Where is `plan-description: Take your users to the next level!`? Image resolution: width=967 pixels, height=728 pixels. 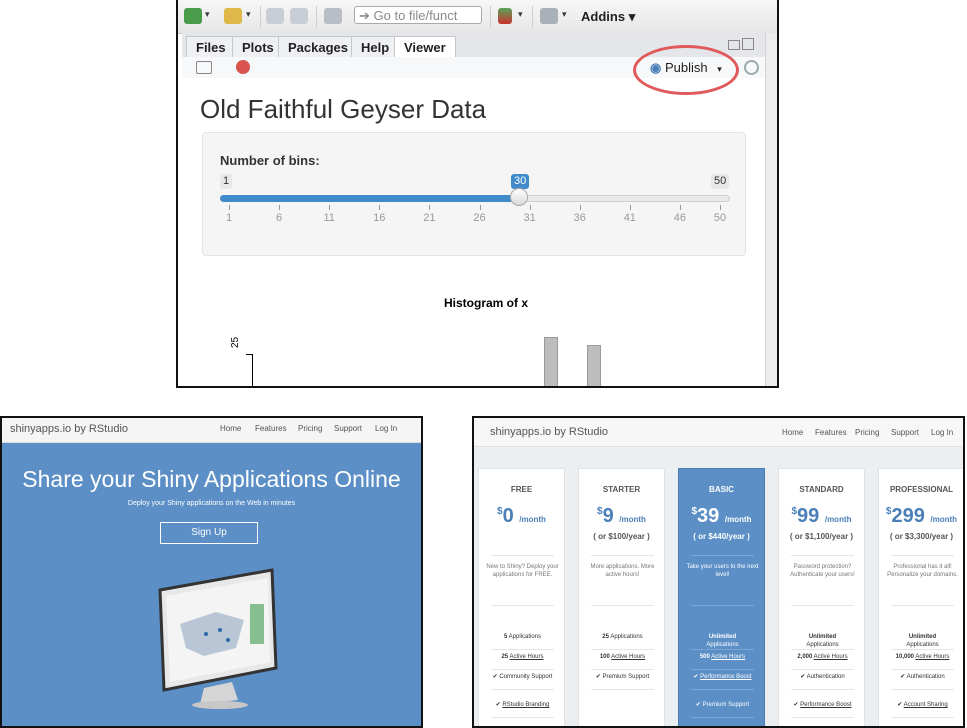 plan-description: Take your users to the next level! is located at coordinates (722, 571).